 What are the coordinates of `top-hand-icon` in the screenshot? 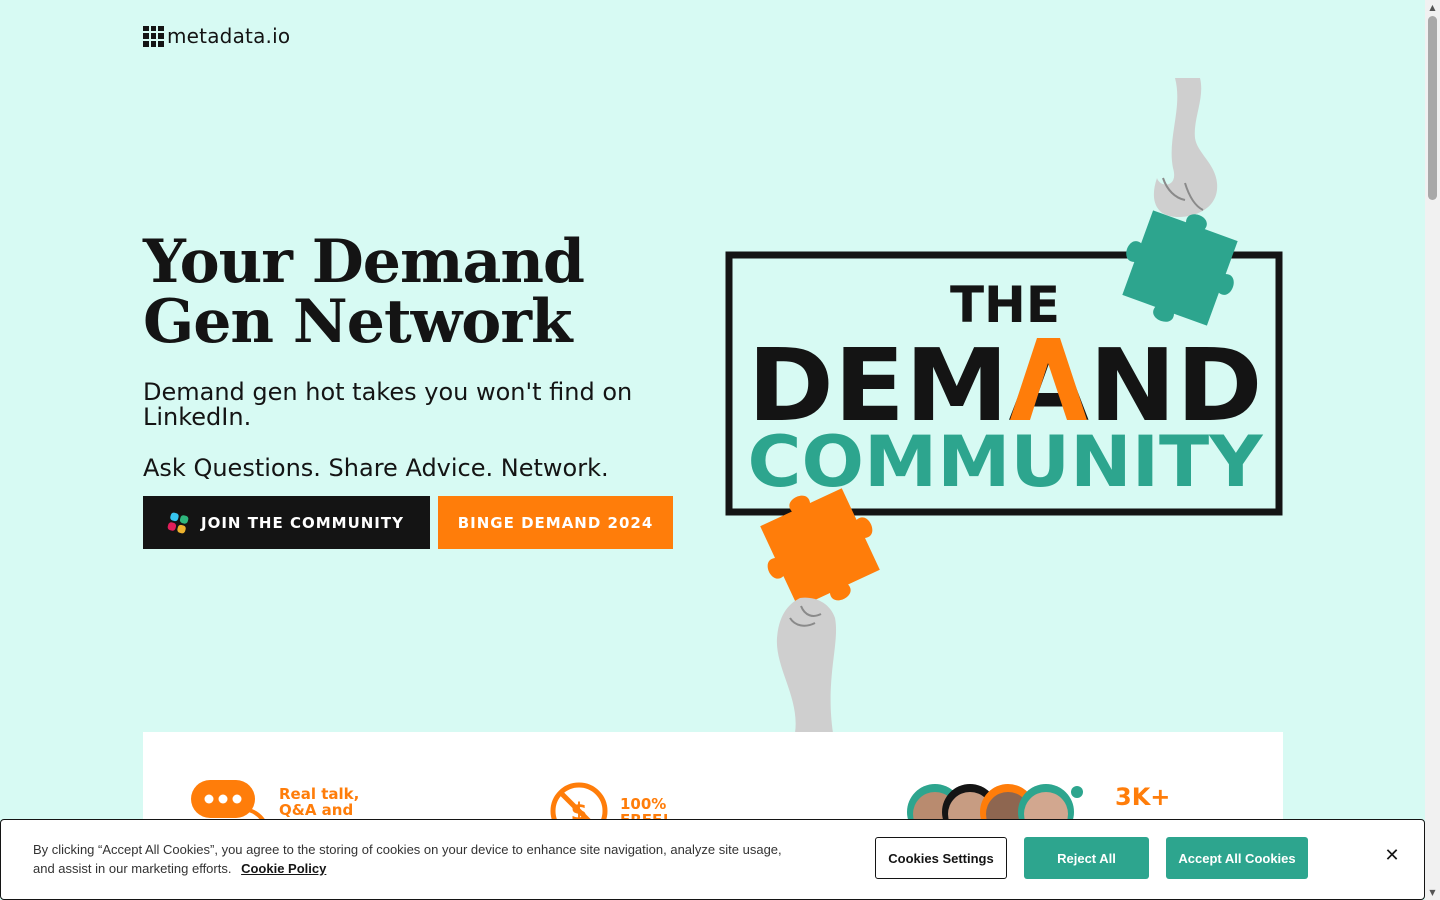 It's located at (1185, 148).